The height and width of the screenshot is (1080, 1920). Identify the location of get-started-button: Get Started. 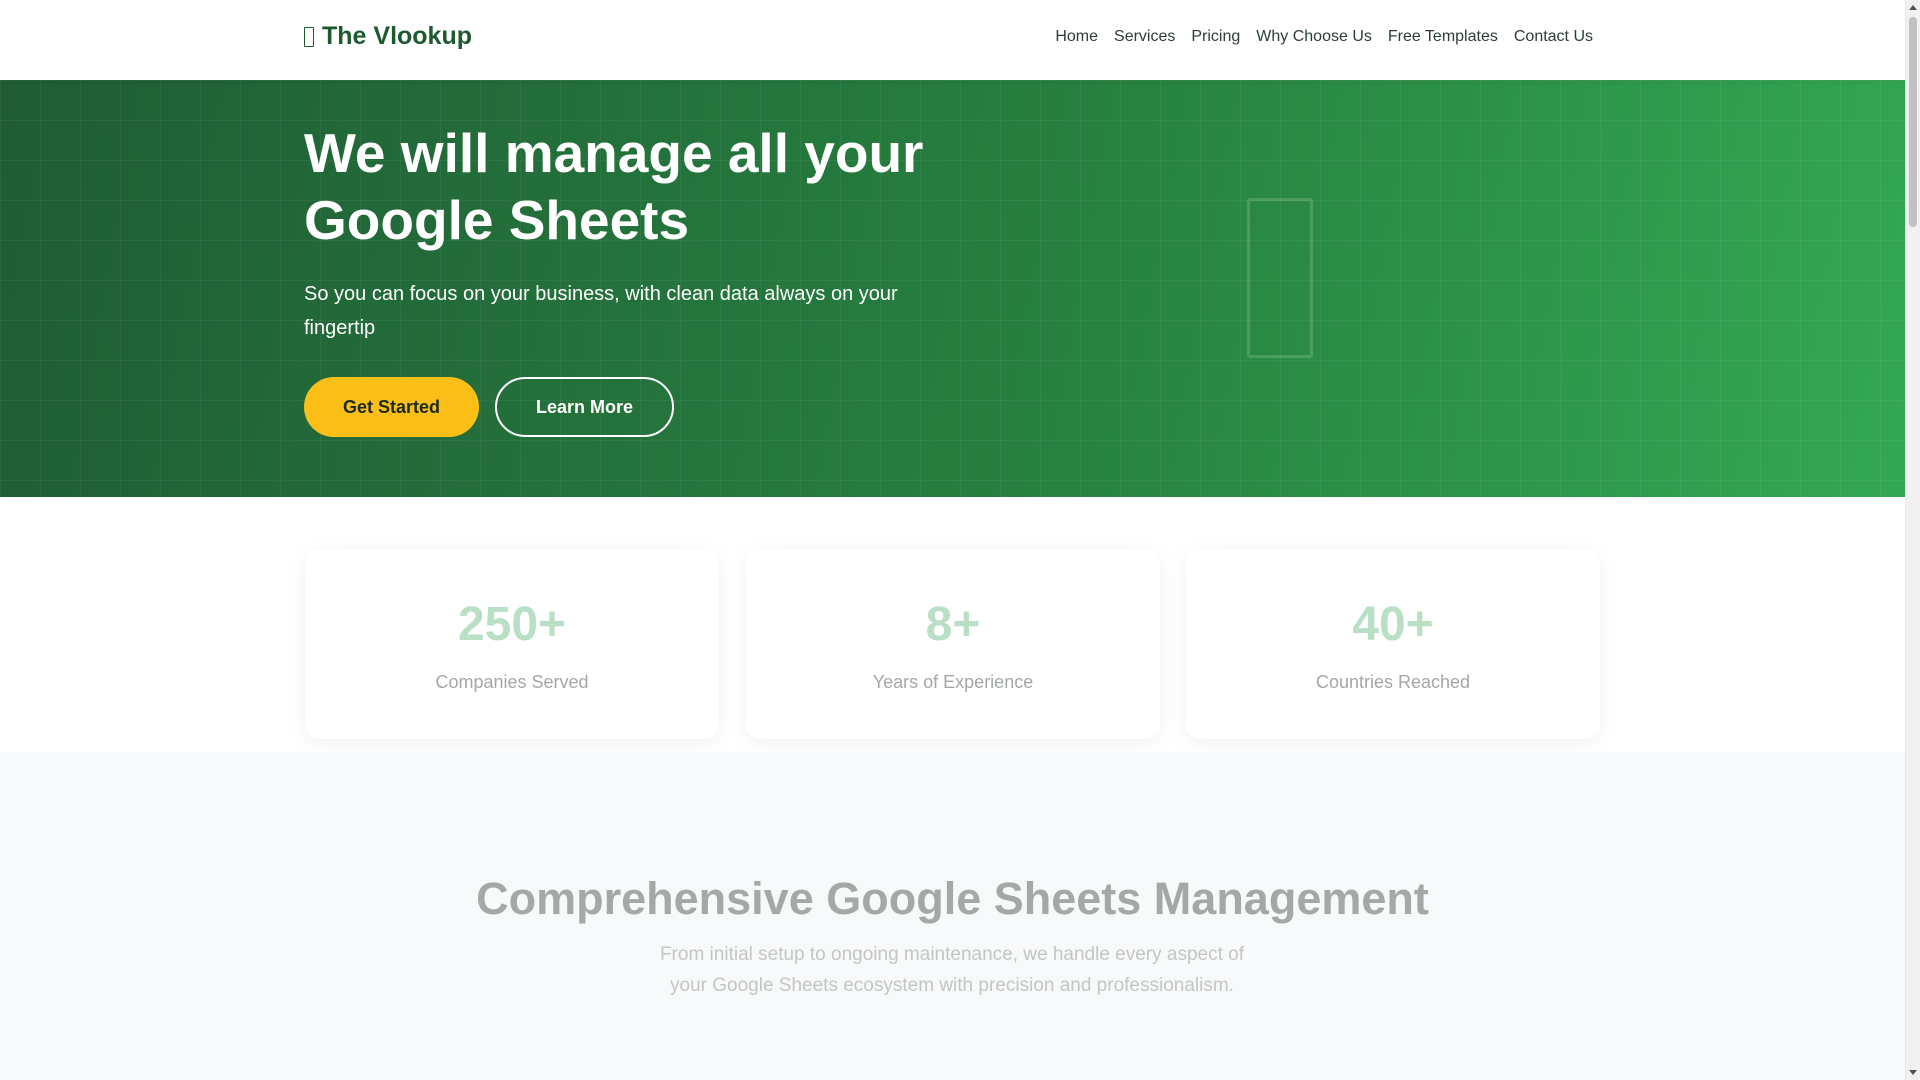
(391, 407).